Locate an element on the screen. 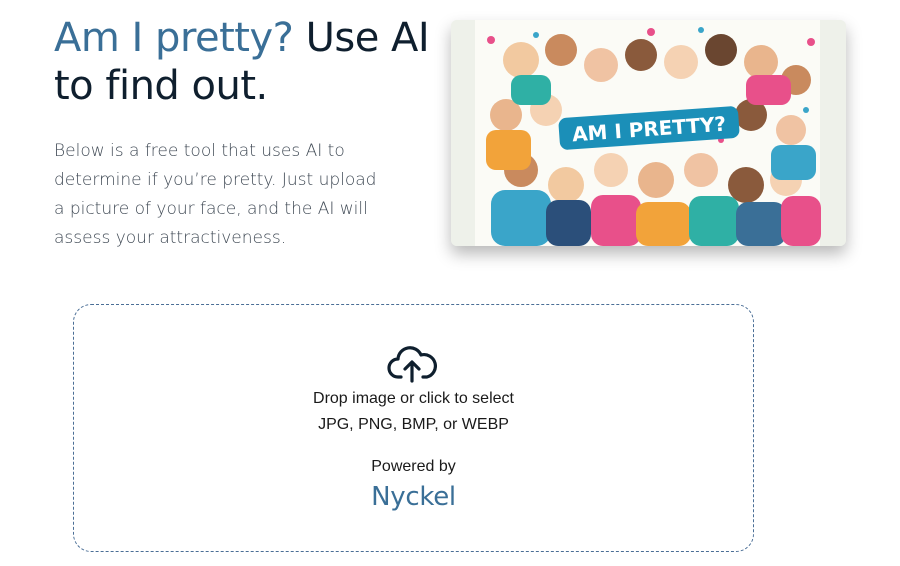 The height and width of the screenshot is (566, 900). hero-title-accent: Am I pretty? is located at coordinates (174, 38).